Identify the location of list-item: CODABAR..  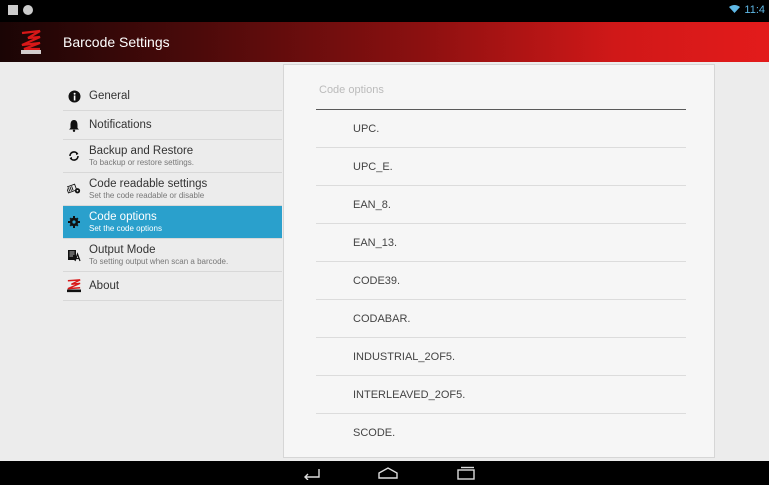
(501, 319).